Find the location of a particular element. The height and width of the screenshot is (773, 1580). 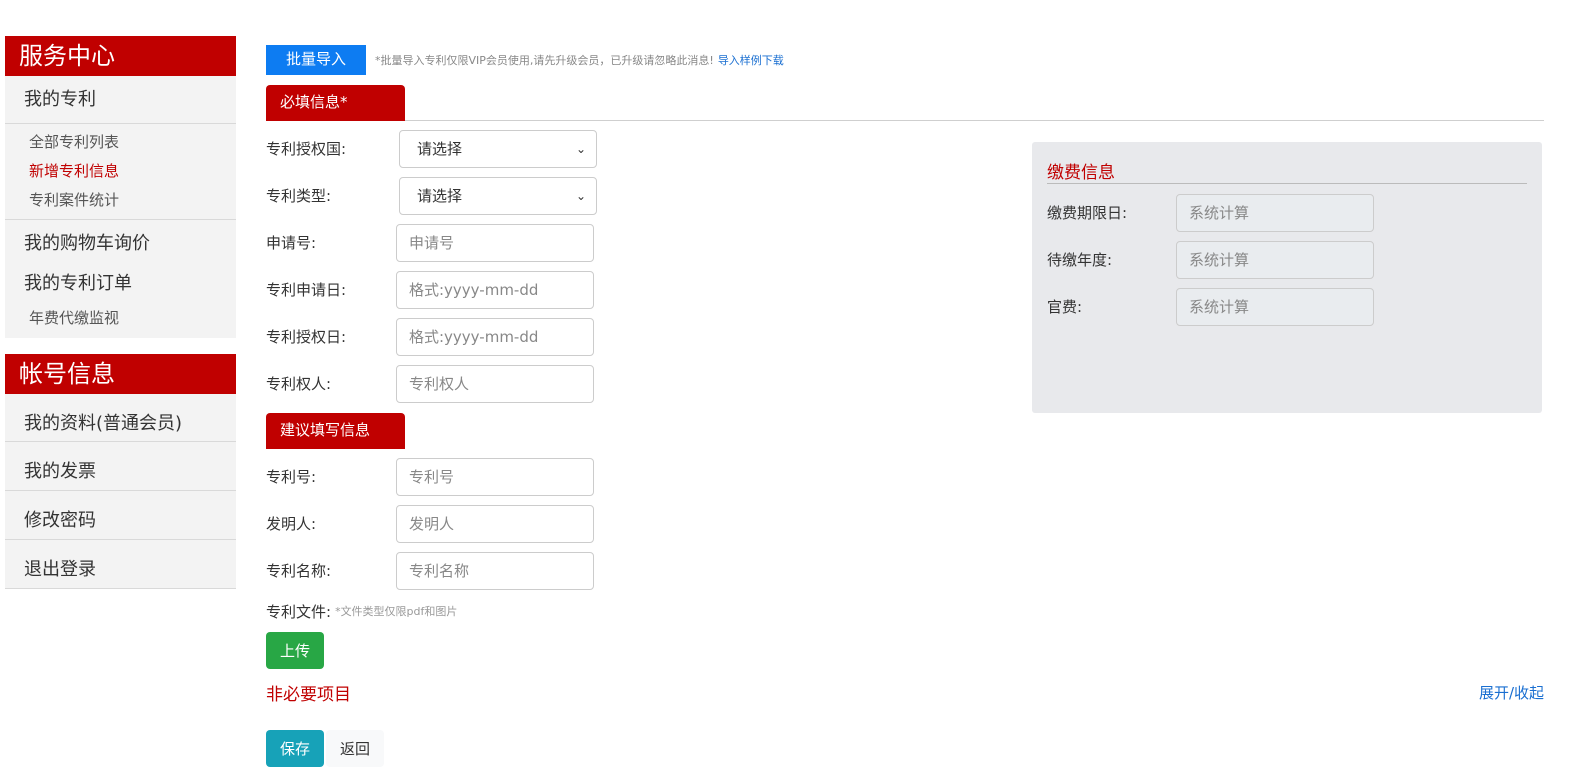

sidebar-item-patent-orders: 我的专利订单 is located at coordinates (120, 284).